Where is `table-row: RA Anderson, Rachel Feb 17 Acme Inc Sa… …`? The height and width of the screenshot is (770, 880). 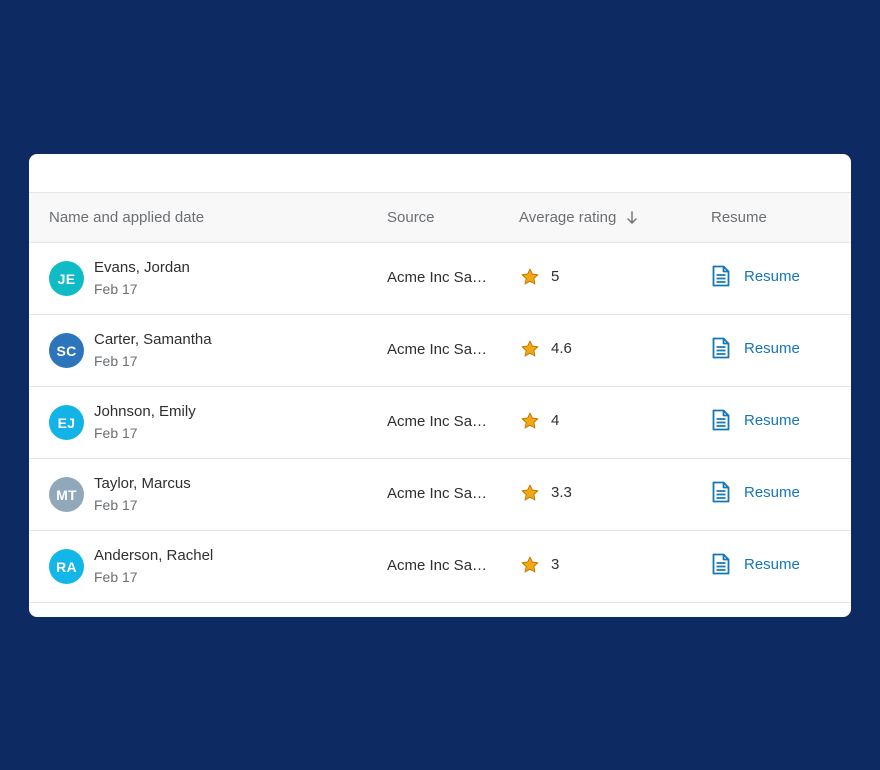 table-row: RA Anderson, Rachel Feb 17 Acme Inc Sa… … is located at coordinates (440, 567).